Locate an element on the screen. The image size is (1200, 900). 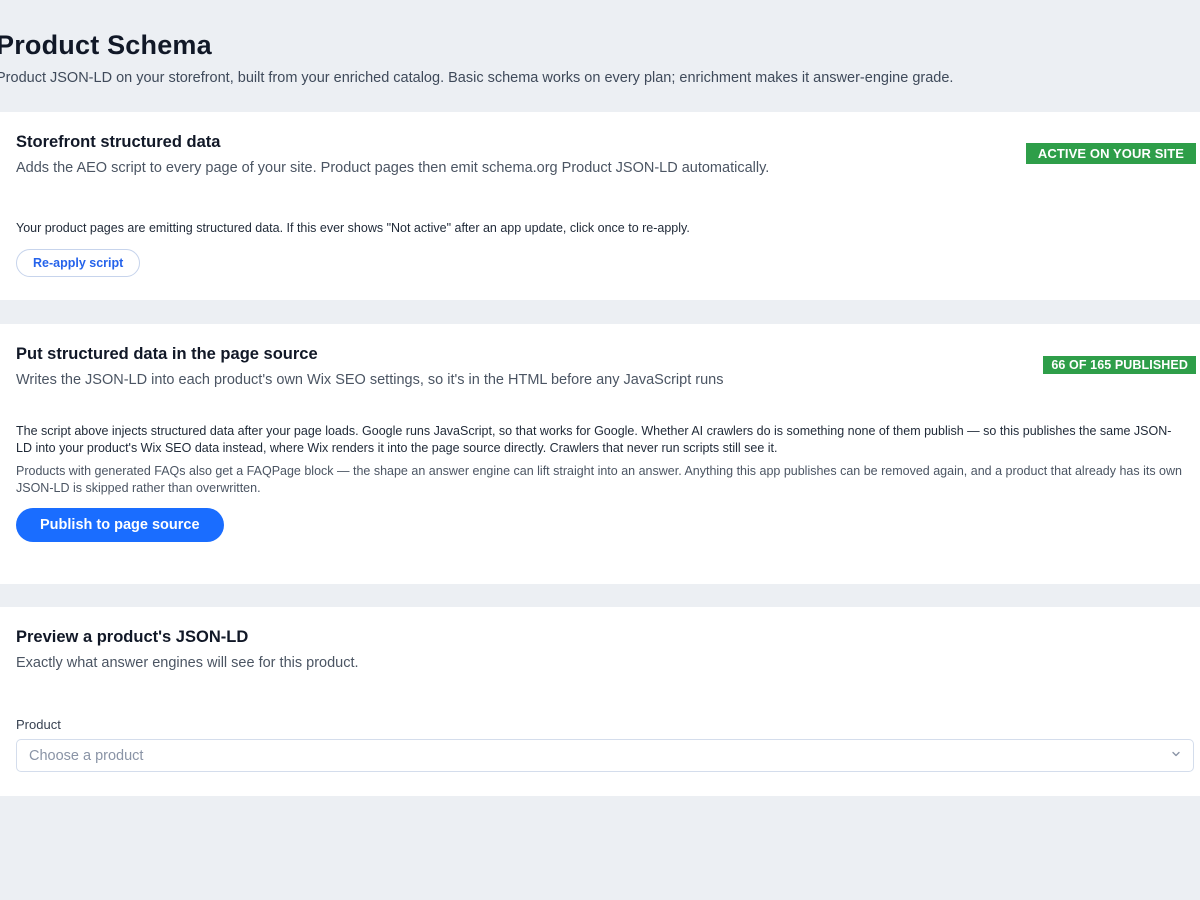
published-count-badge: 66 OF 165 PUBLISHED is located at coordinates (1119, 365).